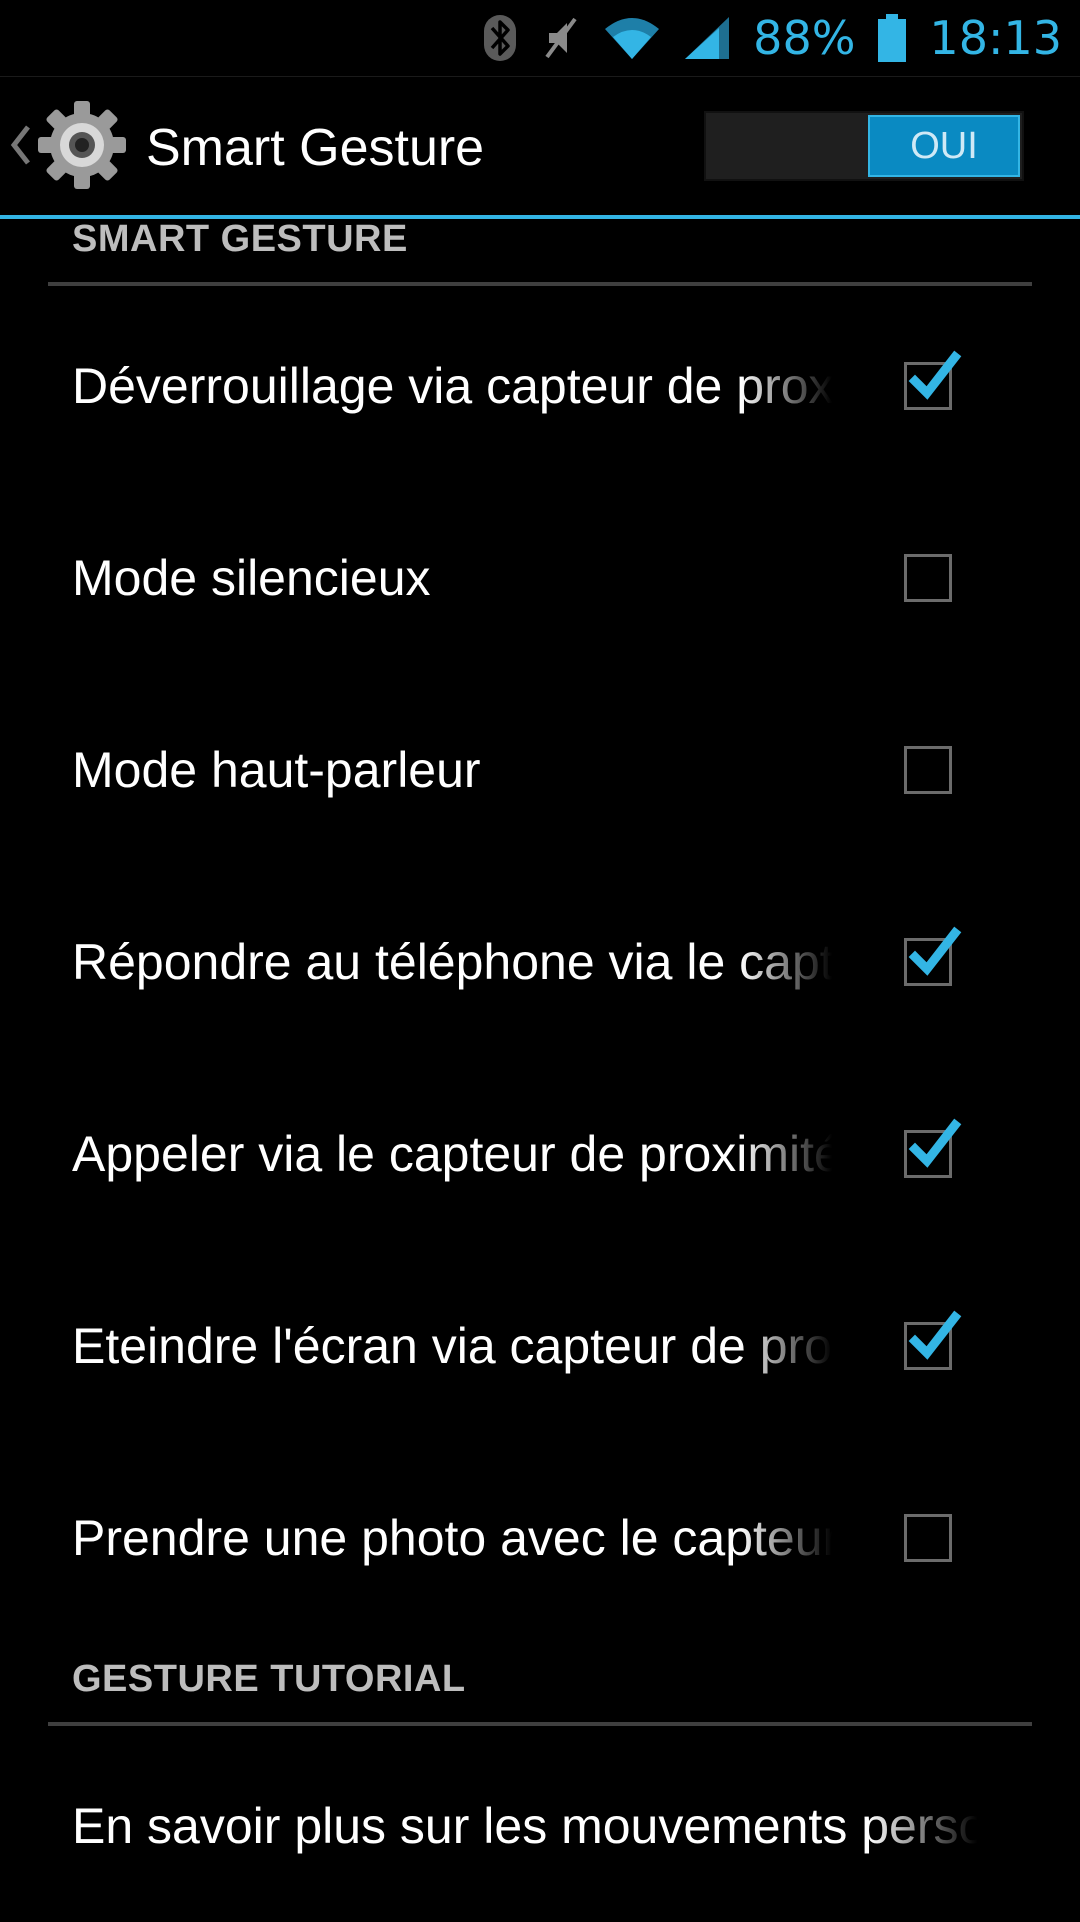  What do you see at coordinates (251, 578) in the screenshot?
I see `pref-title: Mode silencieux` at bounding box center [251, 578].